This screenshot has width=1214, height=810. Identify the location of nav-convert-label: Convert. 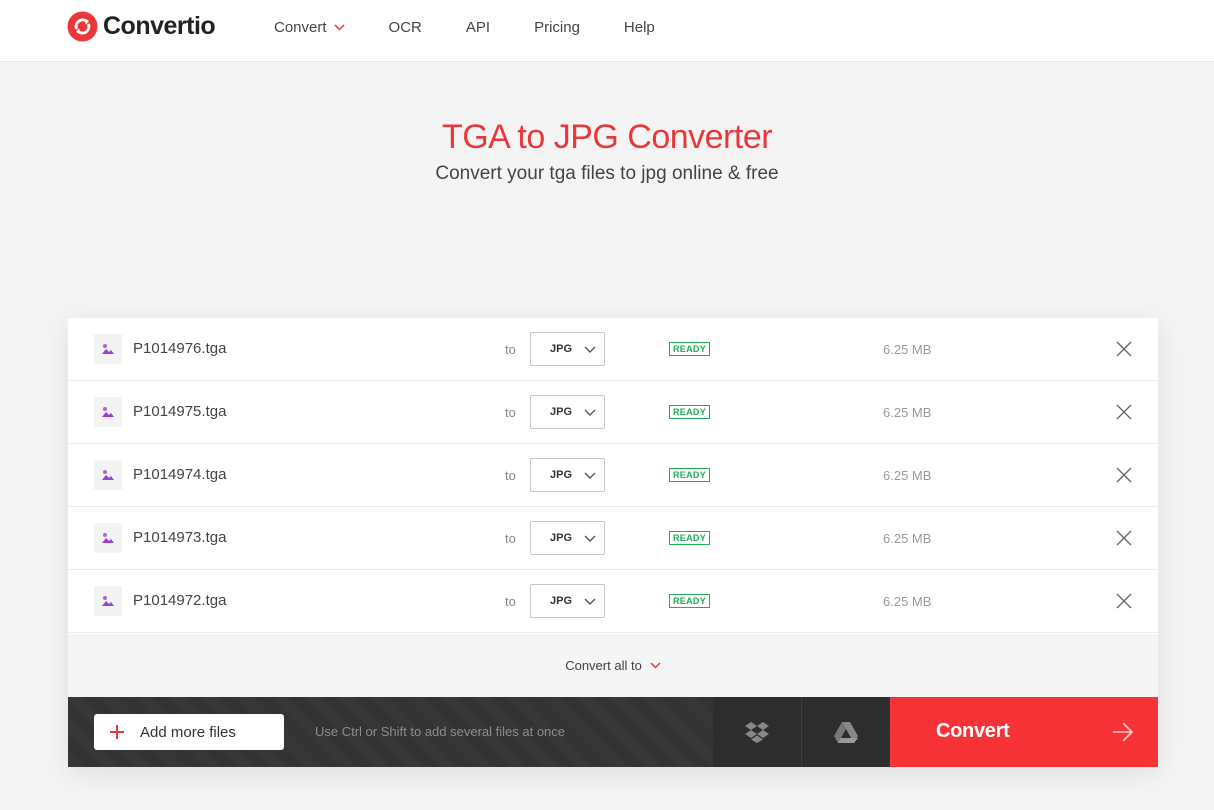
(300, 27).